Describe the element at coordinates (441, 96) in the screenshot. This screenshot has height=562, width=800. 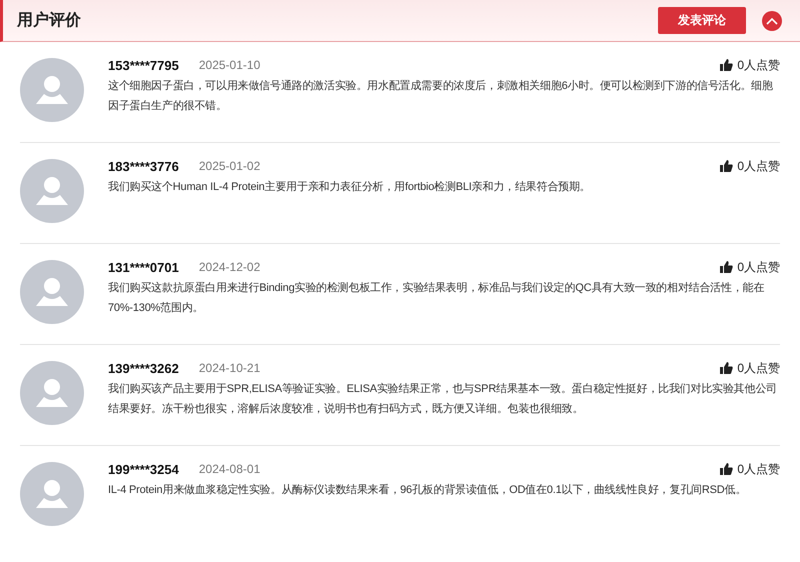
I see `review-text: 这个细胞因子蛋白，可以用来做信号通路的激活实验。用水配置成需要的浓度后，刺激相关细胞6小时。便可以检测到下游的信号活化。细胞因子蛋白生产的很不错。` at that location.